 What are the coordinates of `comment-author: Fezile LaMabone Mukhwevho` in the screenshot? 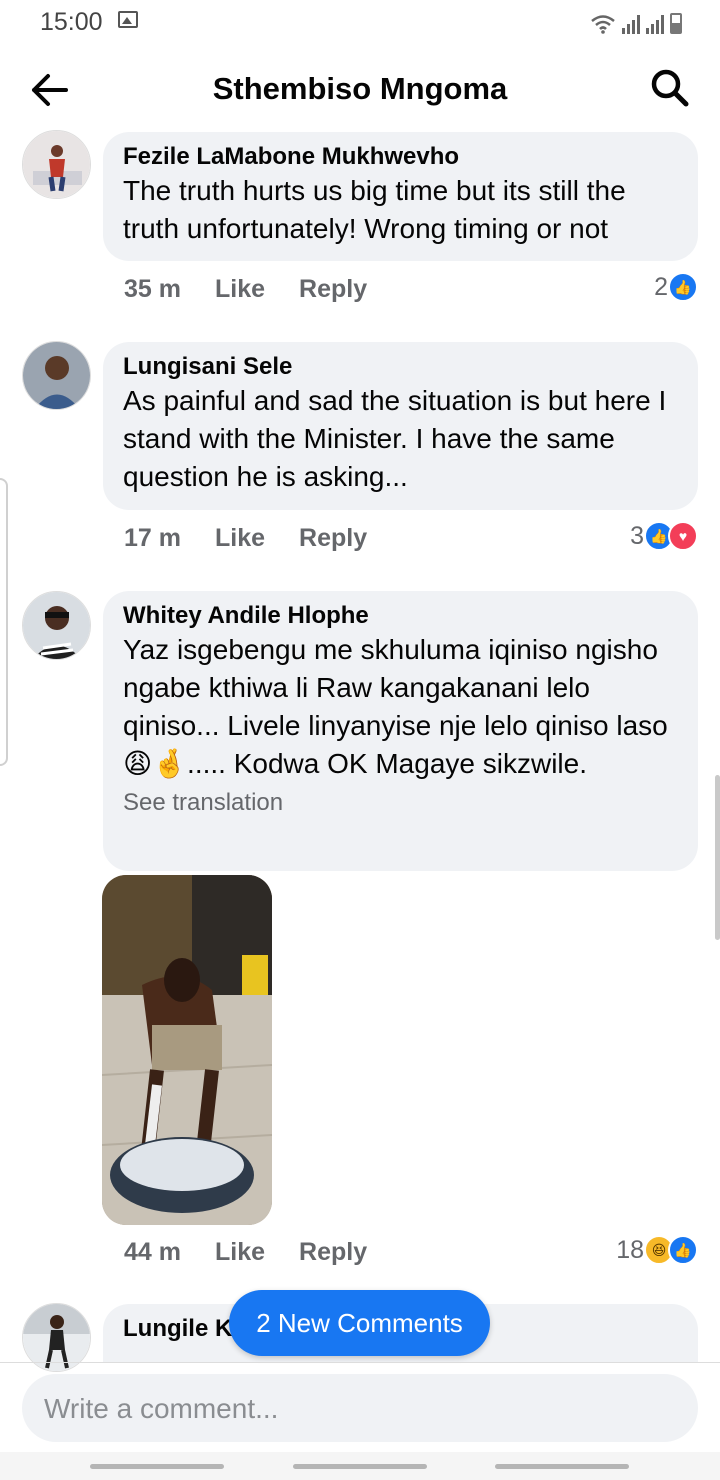 It's located at (400, 157).